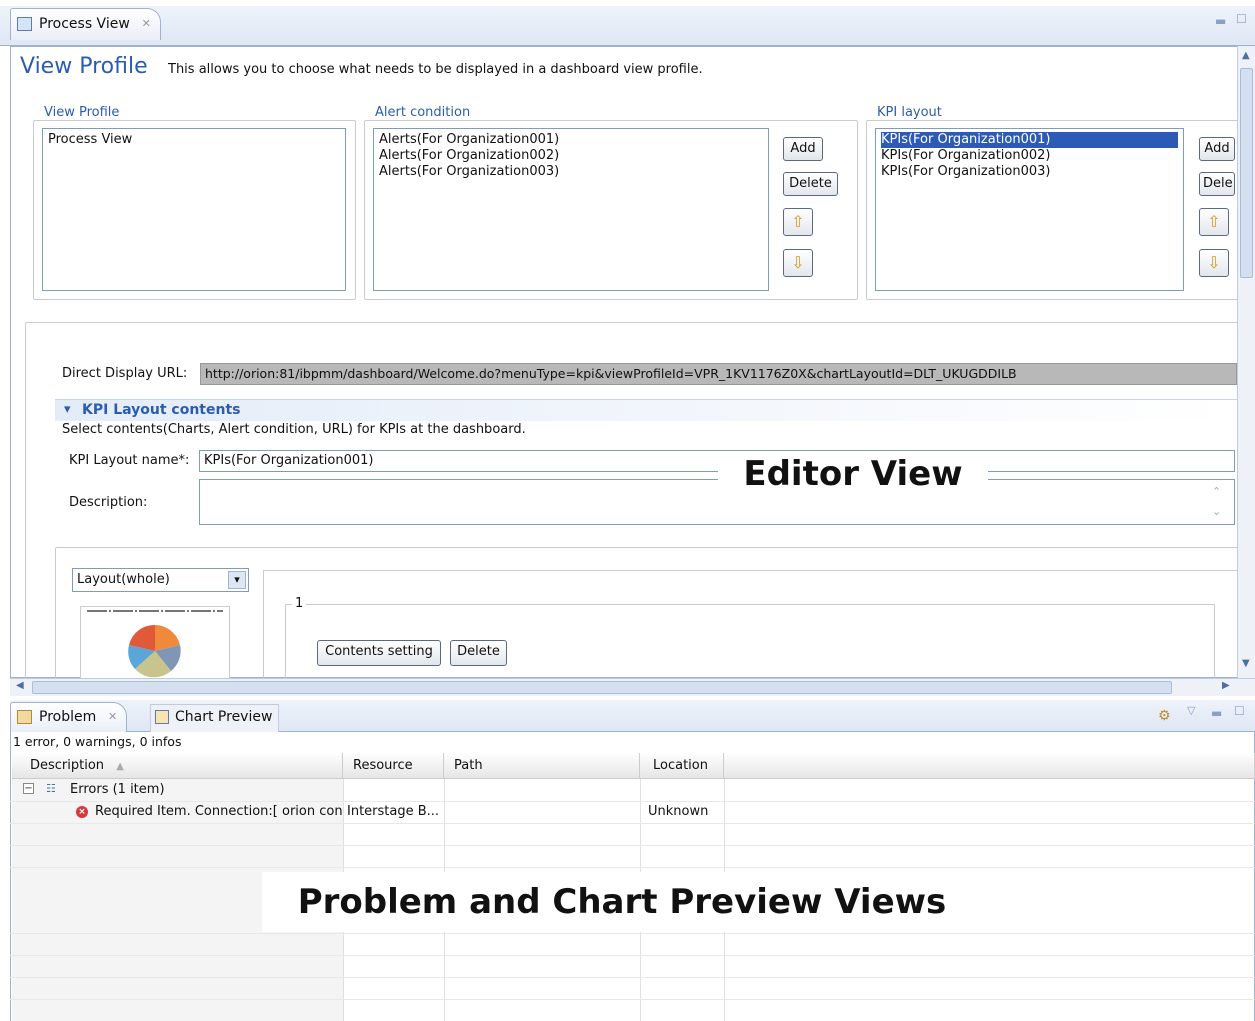 The height and width of the screenshot is (1021, 1255). I want to click on direct-url-label: Direct Display URL:, so click(125, 373).